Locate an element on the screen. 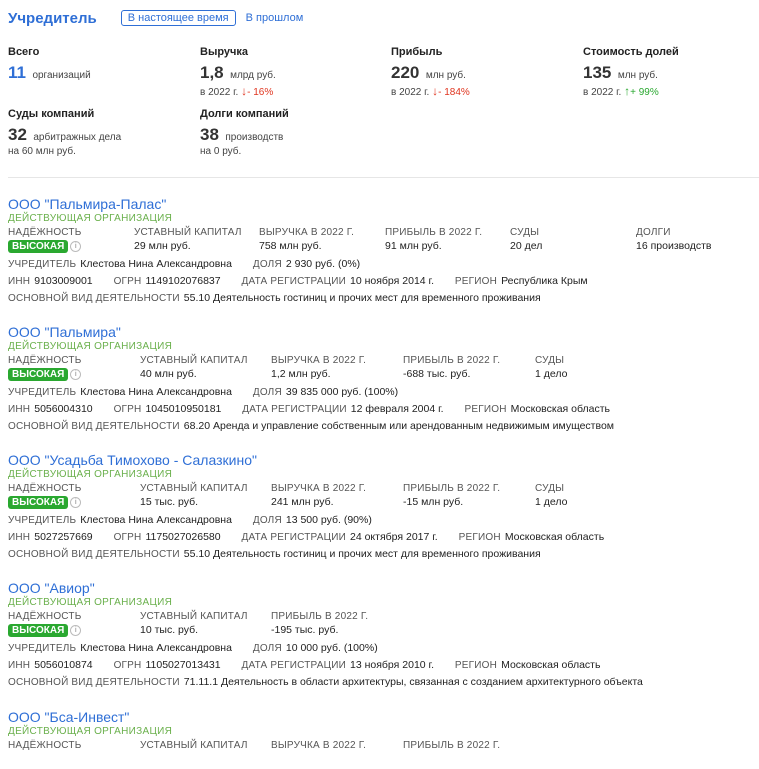 This screenshot has height=769, width=759. metric-debts-label: ДОЛГИ is located at coordinates (653, 232).